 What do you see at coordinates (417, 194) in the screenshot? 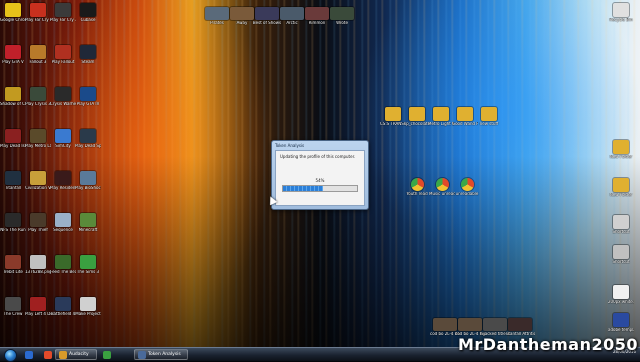
I see `desktop-icon-label: Youth read` at bounding box center [417, 194].